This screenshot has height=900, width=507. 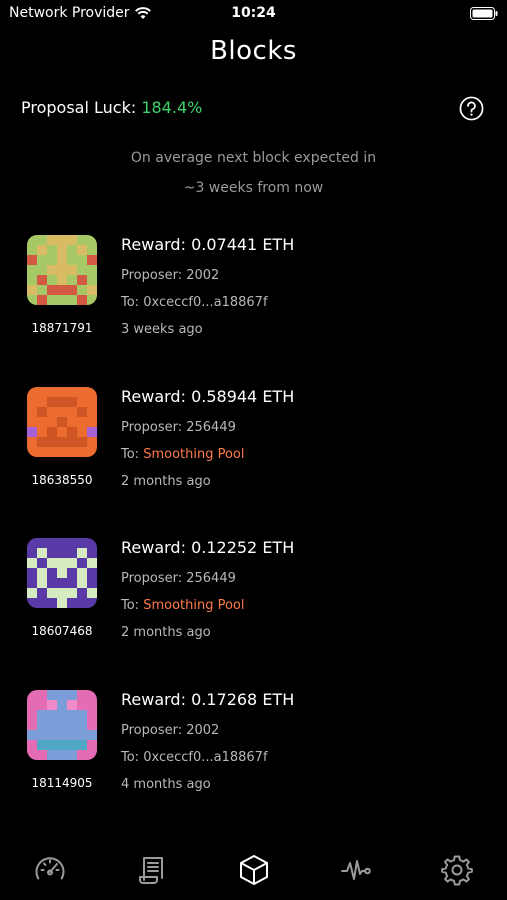 I want to click on help-icon, so click(x=471, y=108).